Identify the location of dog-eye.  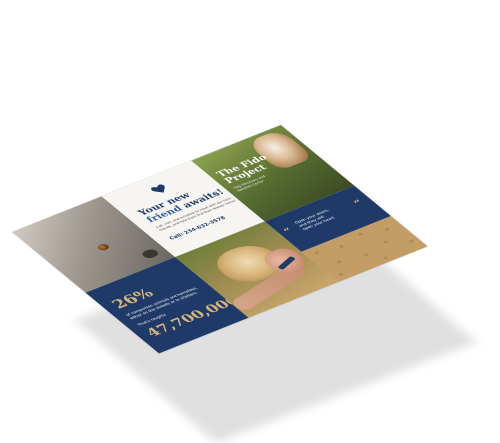
(103, 247).